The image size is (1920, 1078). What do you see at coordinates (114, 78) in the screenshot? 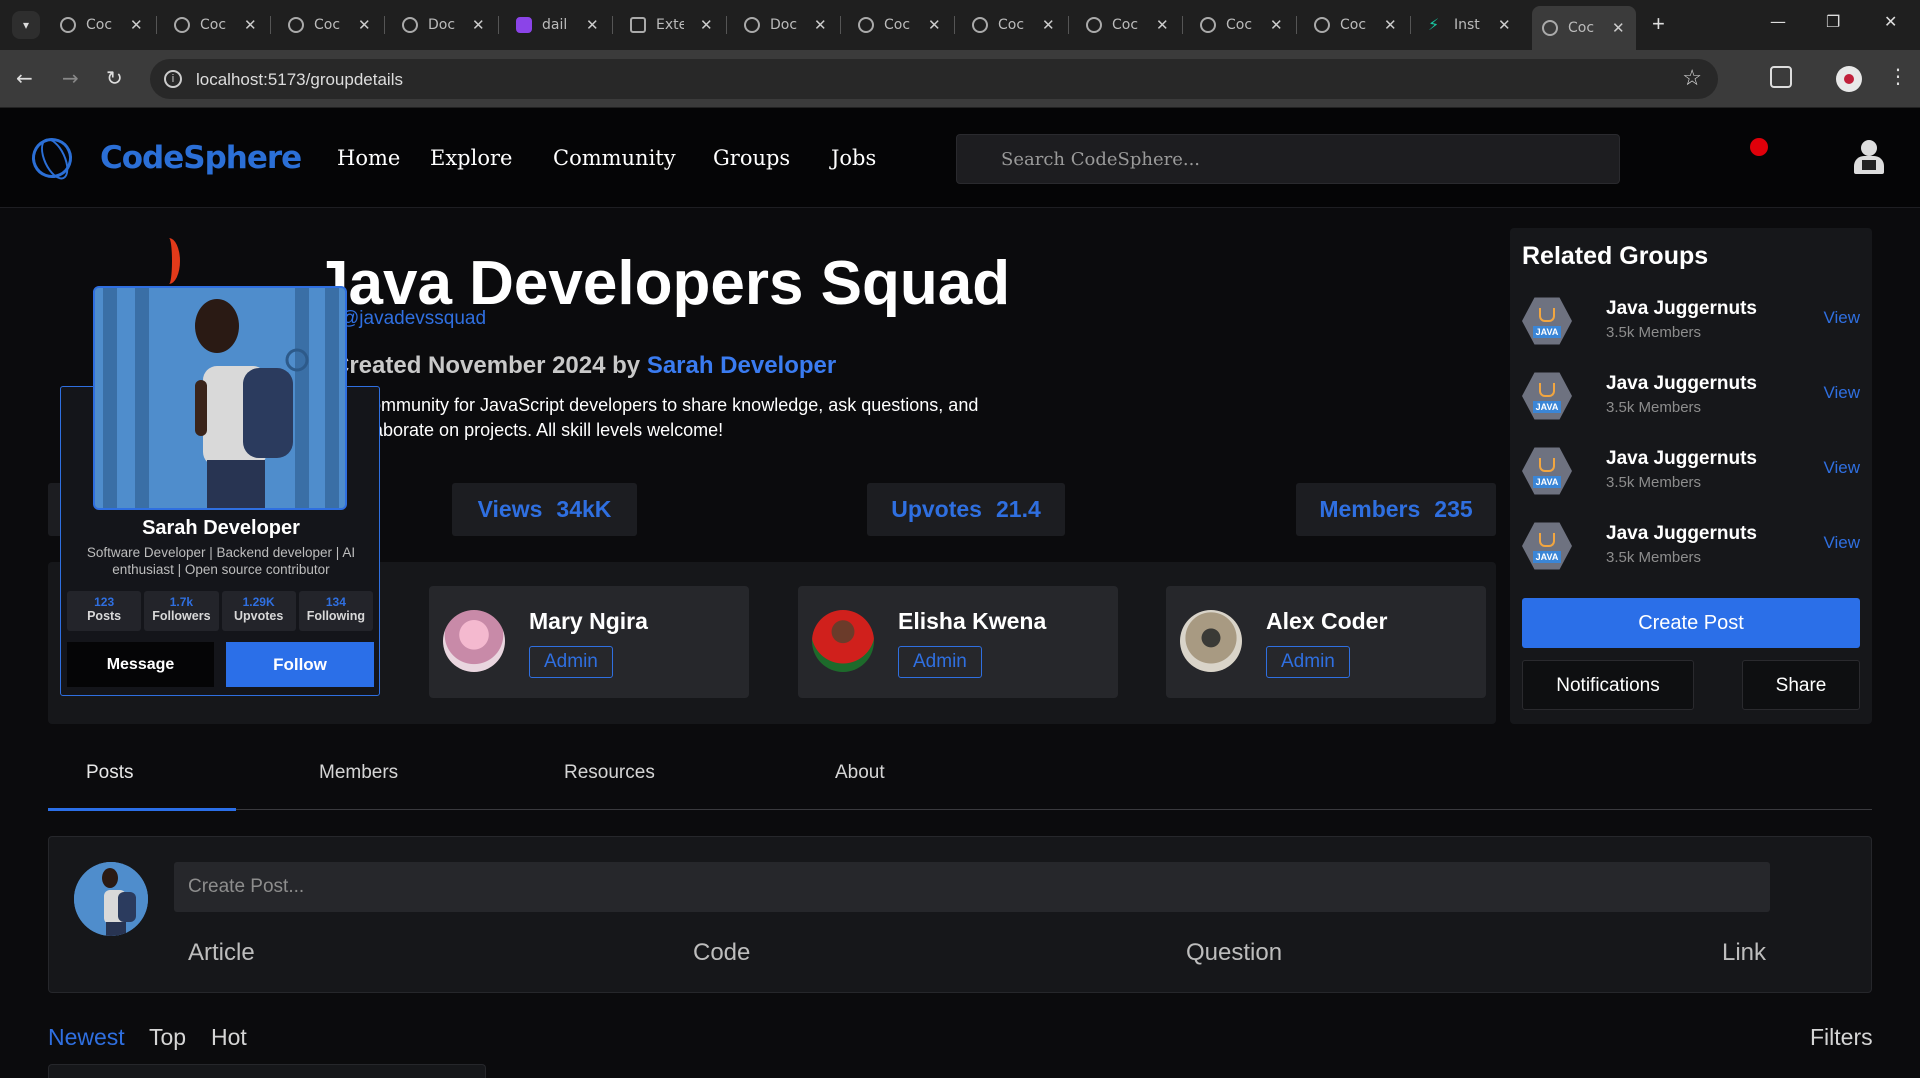
I see `reload-icon: ↻` at bounding box center [114, 78].